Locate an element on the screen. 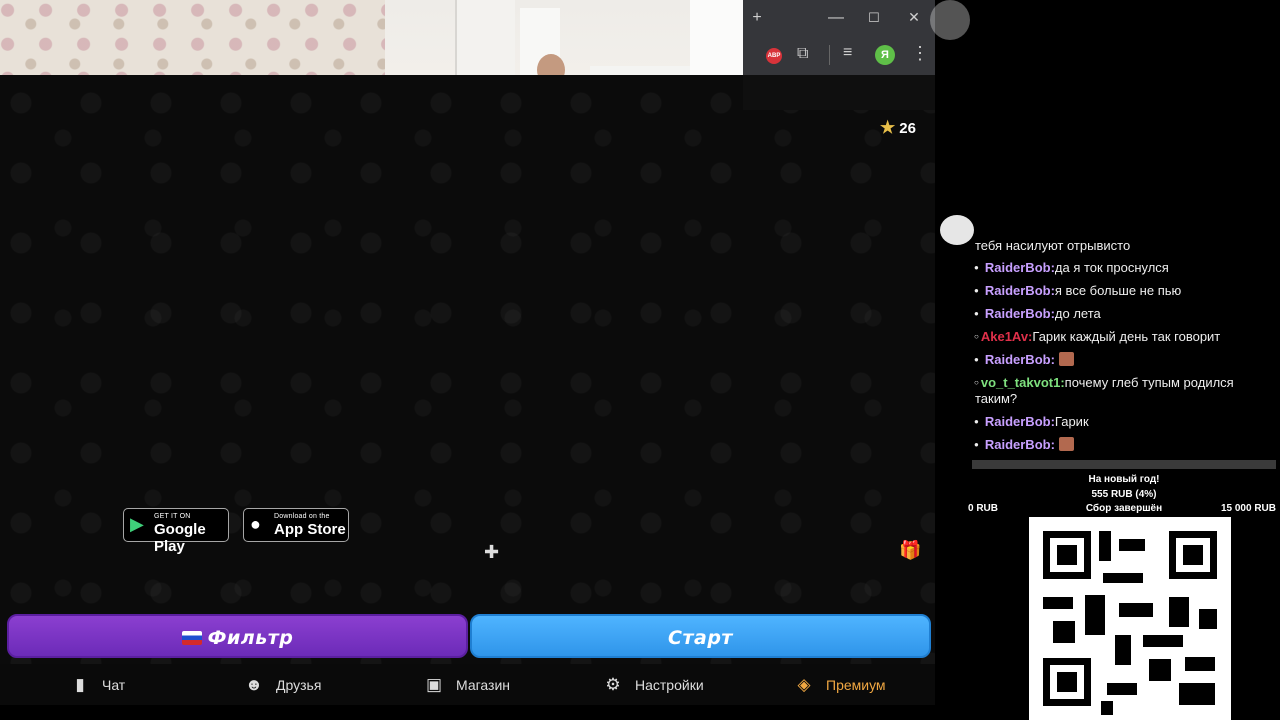  star-icon: ★ is located at coordinates (888, 127).